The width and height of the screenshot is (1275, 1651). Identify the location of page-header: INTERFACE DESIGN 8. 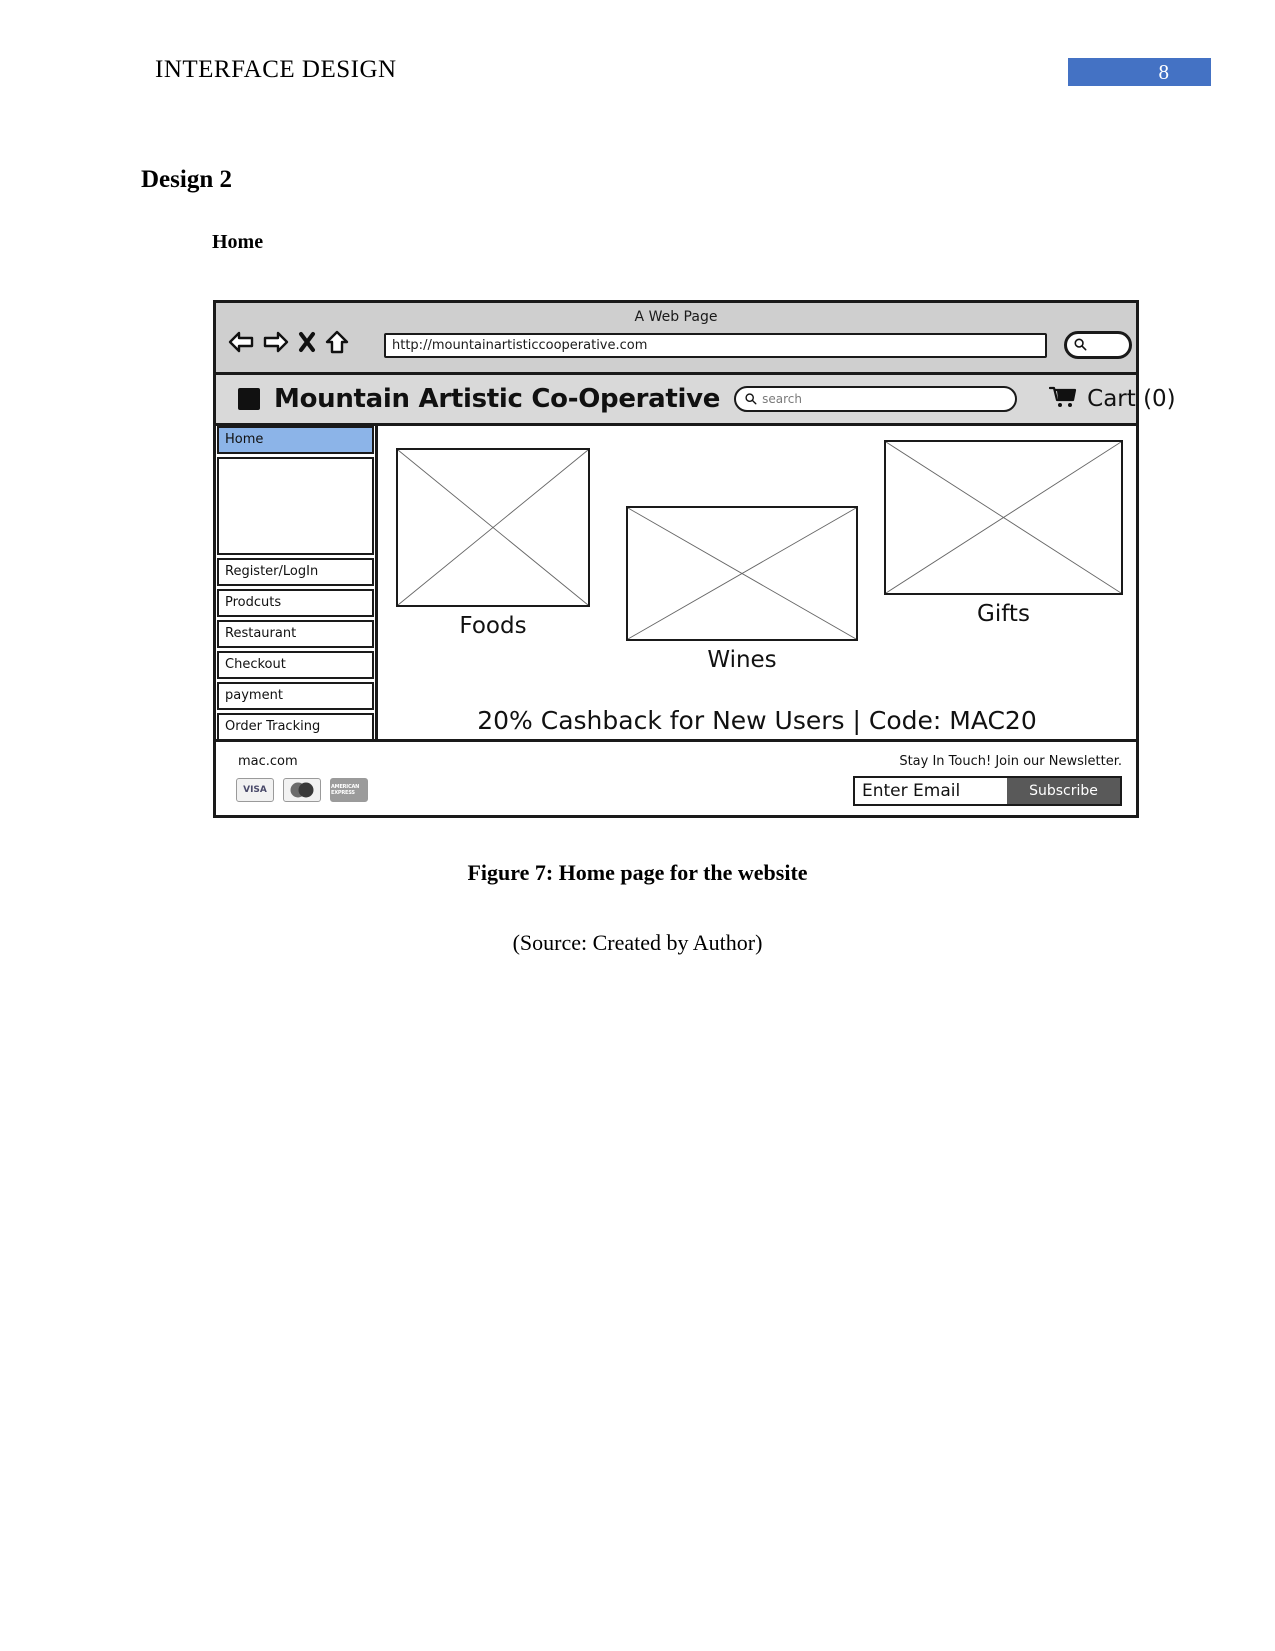
(637, 54).